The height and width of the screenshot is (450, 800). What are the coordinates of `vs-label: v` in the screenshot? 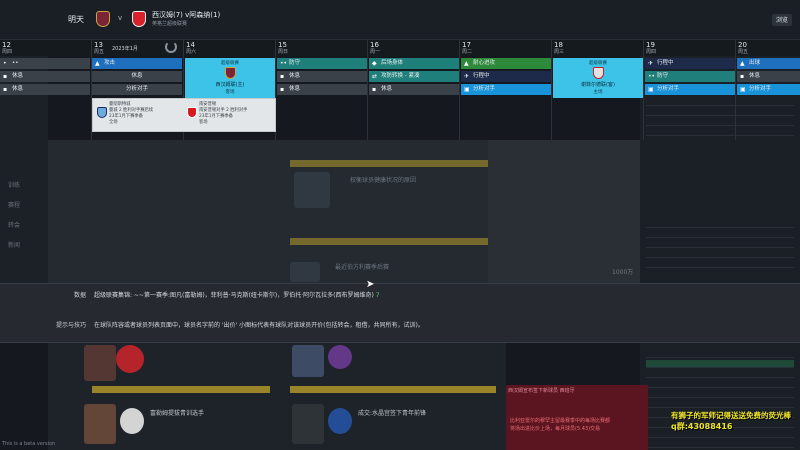 It's located at (120, 18).